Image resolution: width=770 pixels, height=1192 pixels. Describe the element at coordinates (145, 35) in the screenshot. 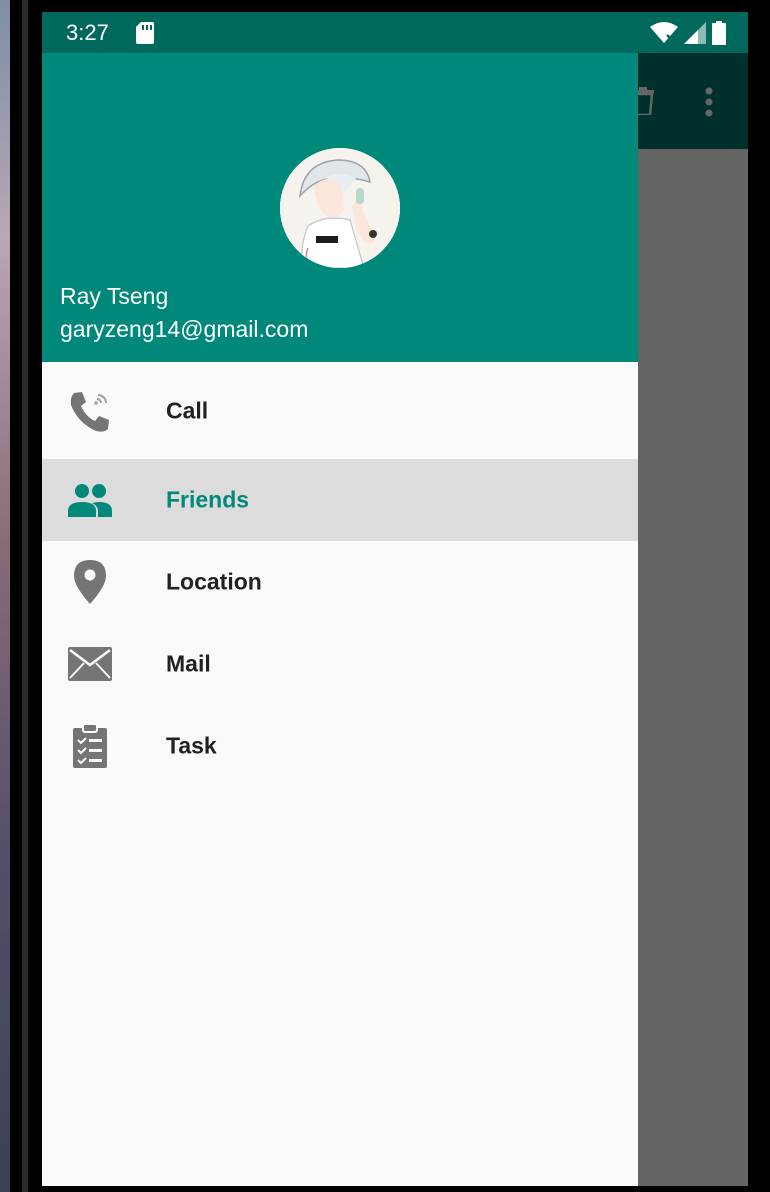

I see `sd-card-icon` at that location.